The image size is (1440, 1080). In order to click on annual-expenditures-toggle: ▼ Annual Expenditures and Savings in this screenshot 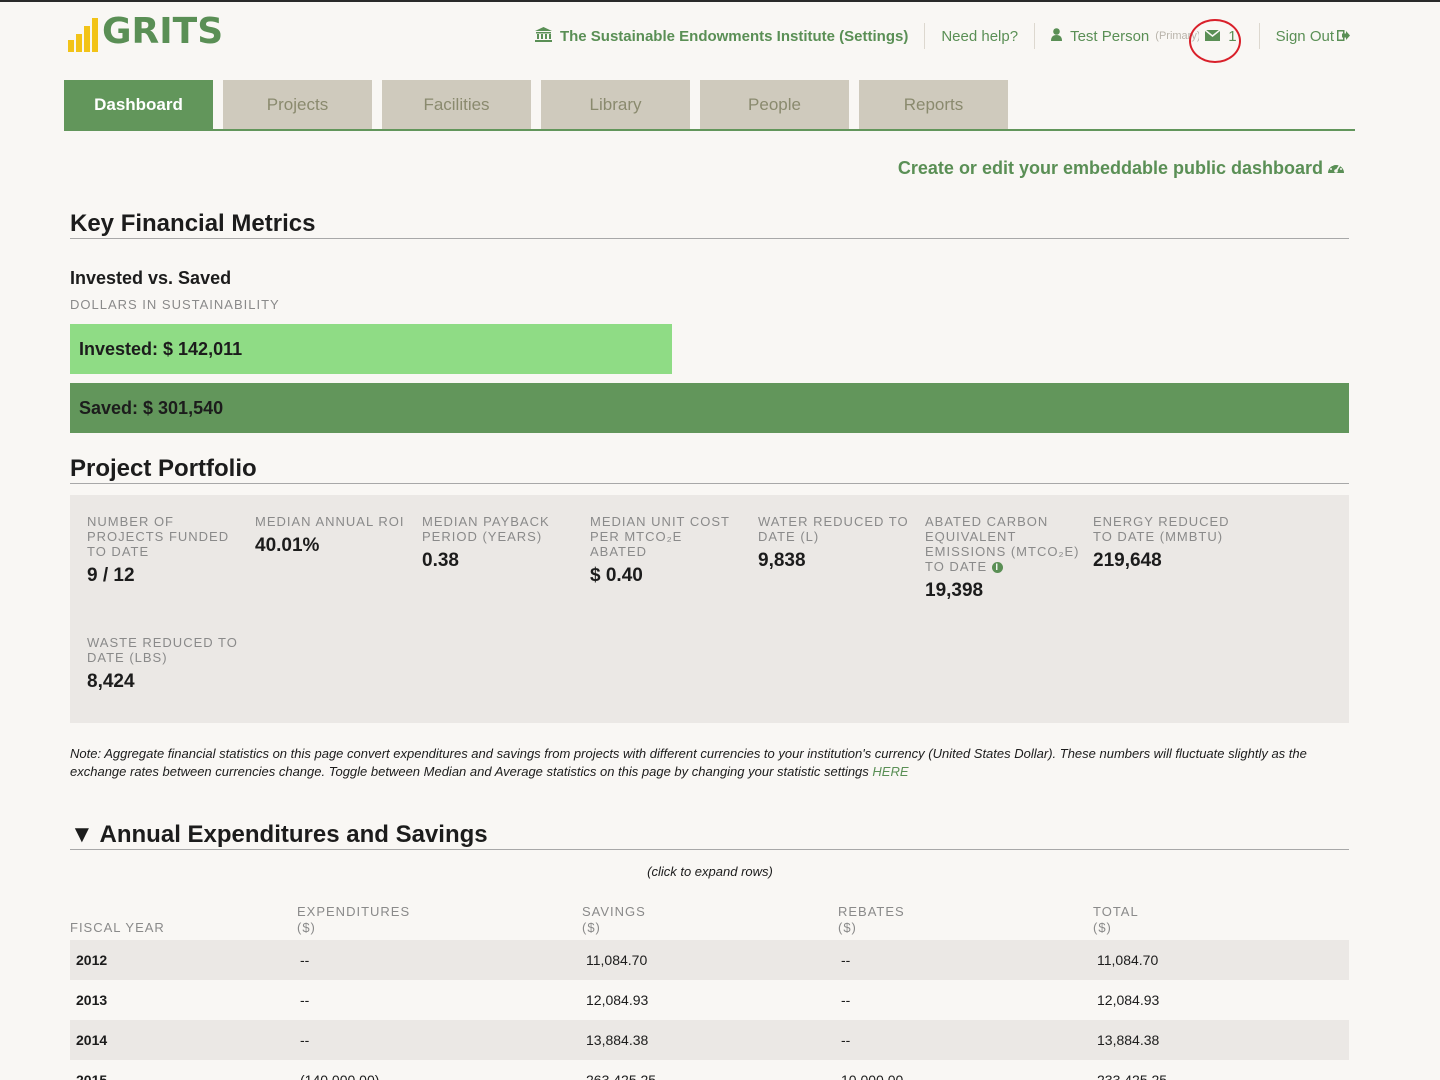, I will do `click(279, 835)`.